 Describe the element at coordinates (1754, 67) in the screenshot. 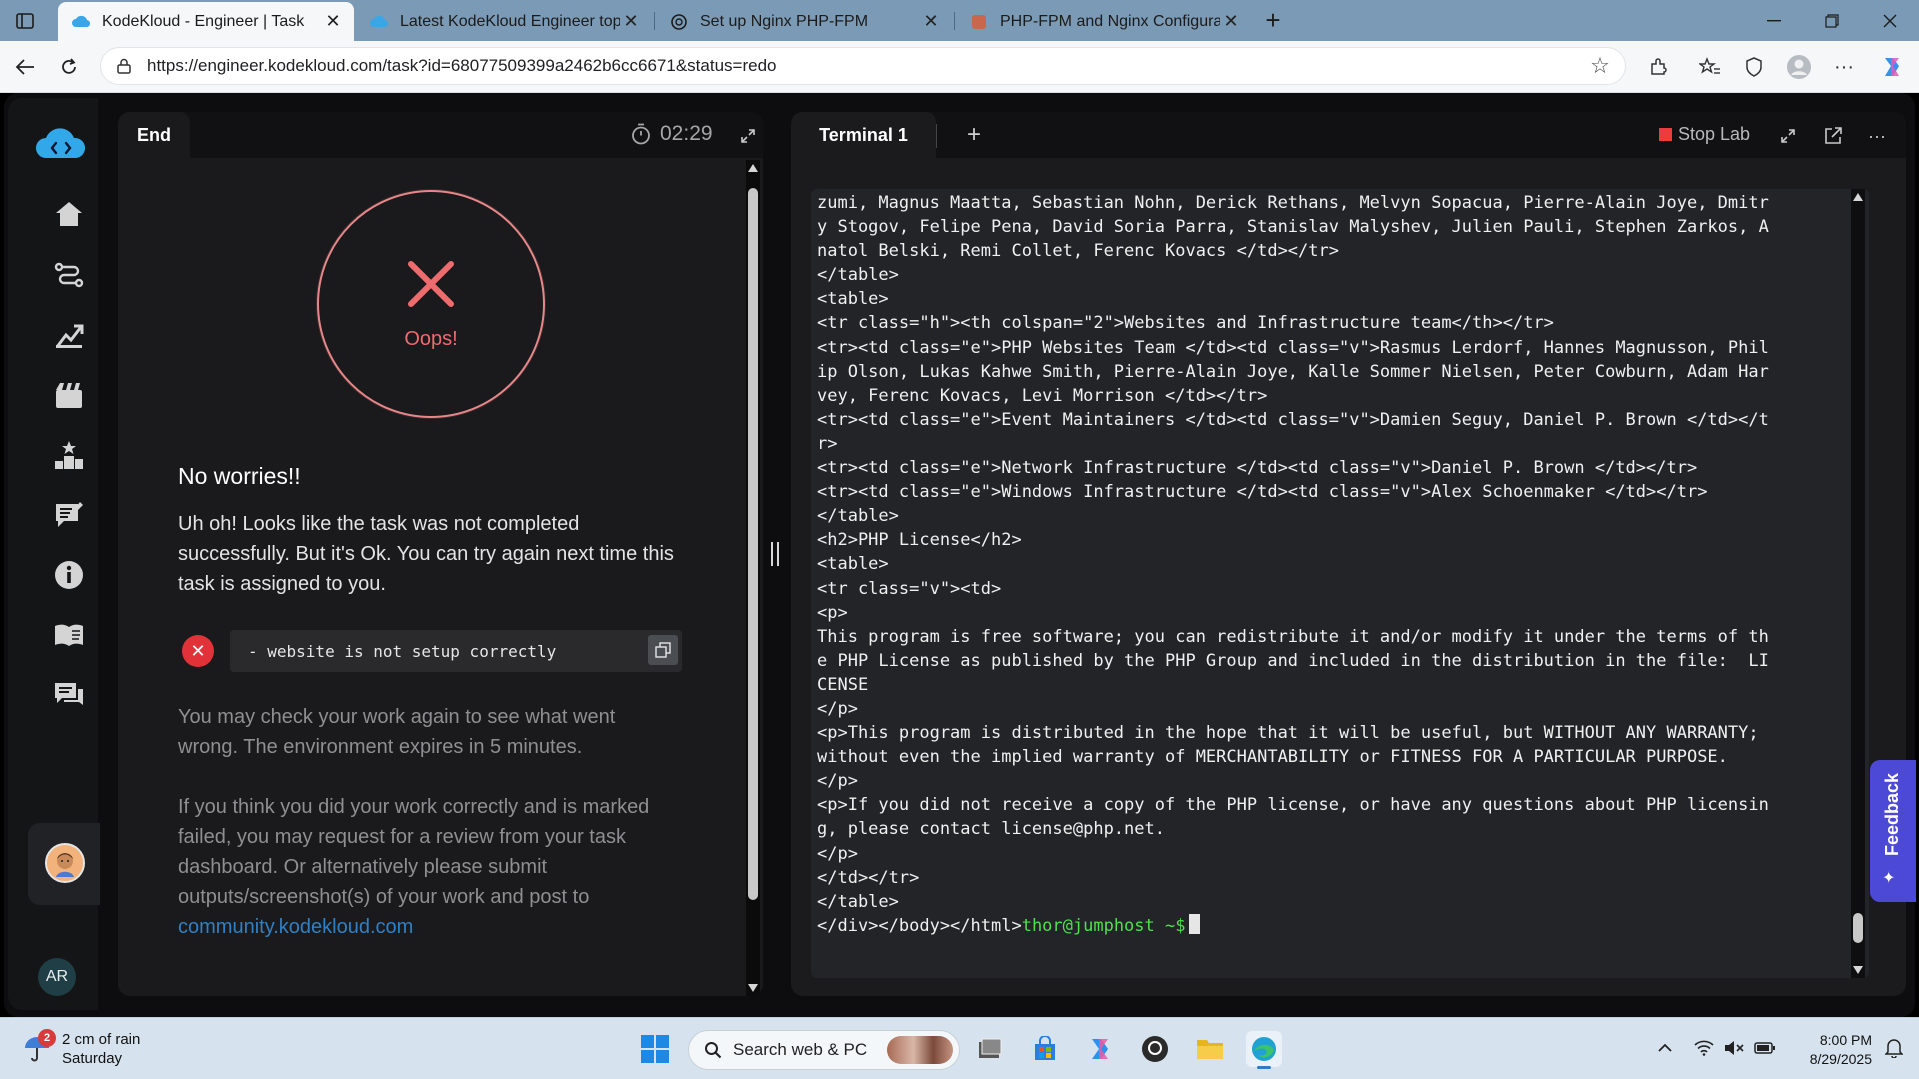

I see `browser-essentials-shield-icon` at that location.